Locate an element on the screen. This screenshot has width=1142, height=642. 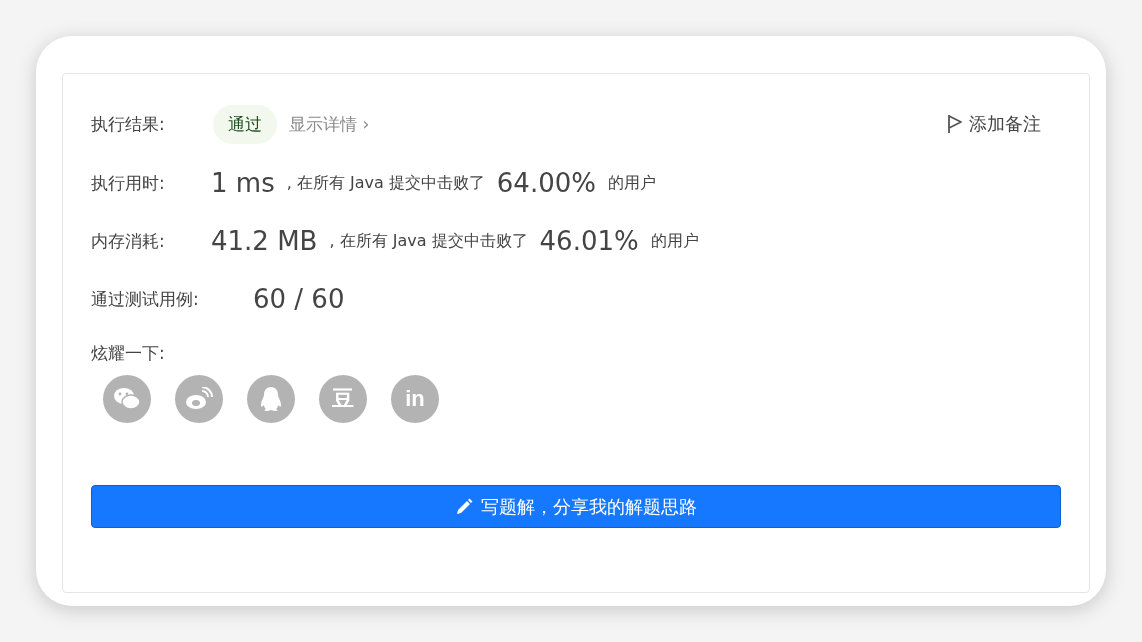
eye-waves-icon is located at coordinates (199, 399).